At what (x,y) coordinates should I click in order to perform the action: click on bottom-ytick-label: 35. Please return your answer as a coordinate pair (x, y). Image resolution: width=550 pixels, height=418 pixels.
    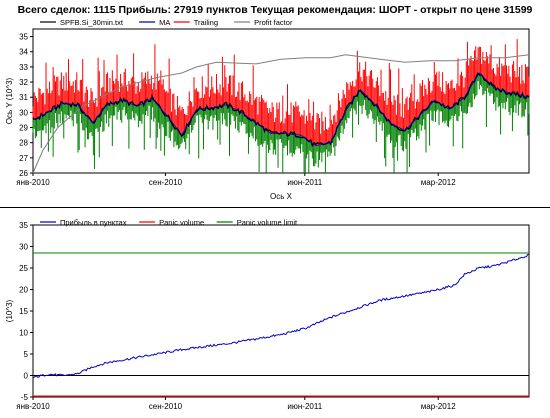
    Looking at the image, I should click on (23, 225).